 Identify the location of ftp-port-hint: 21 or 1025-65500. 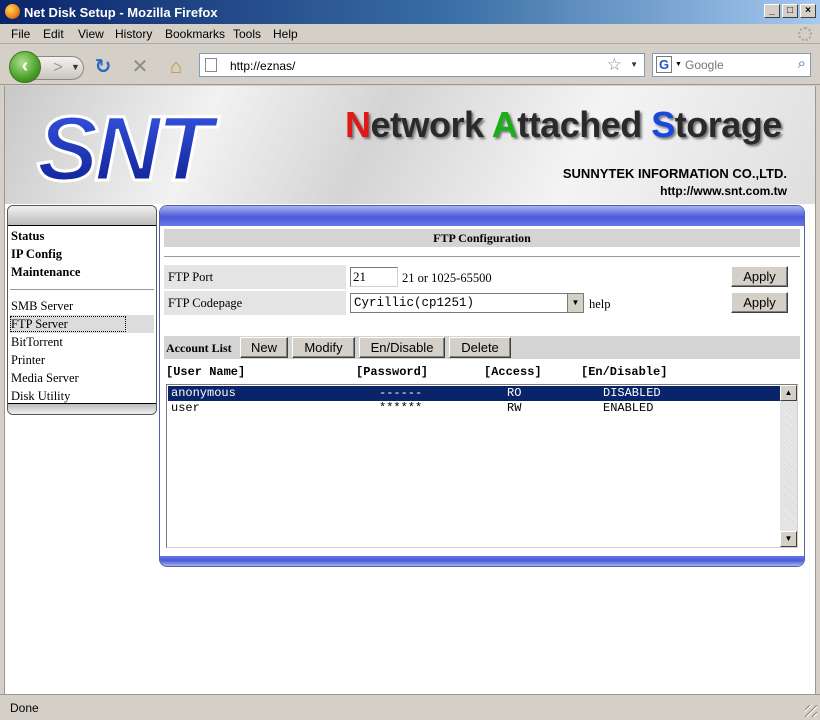
(447, 278).